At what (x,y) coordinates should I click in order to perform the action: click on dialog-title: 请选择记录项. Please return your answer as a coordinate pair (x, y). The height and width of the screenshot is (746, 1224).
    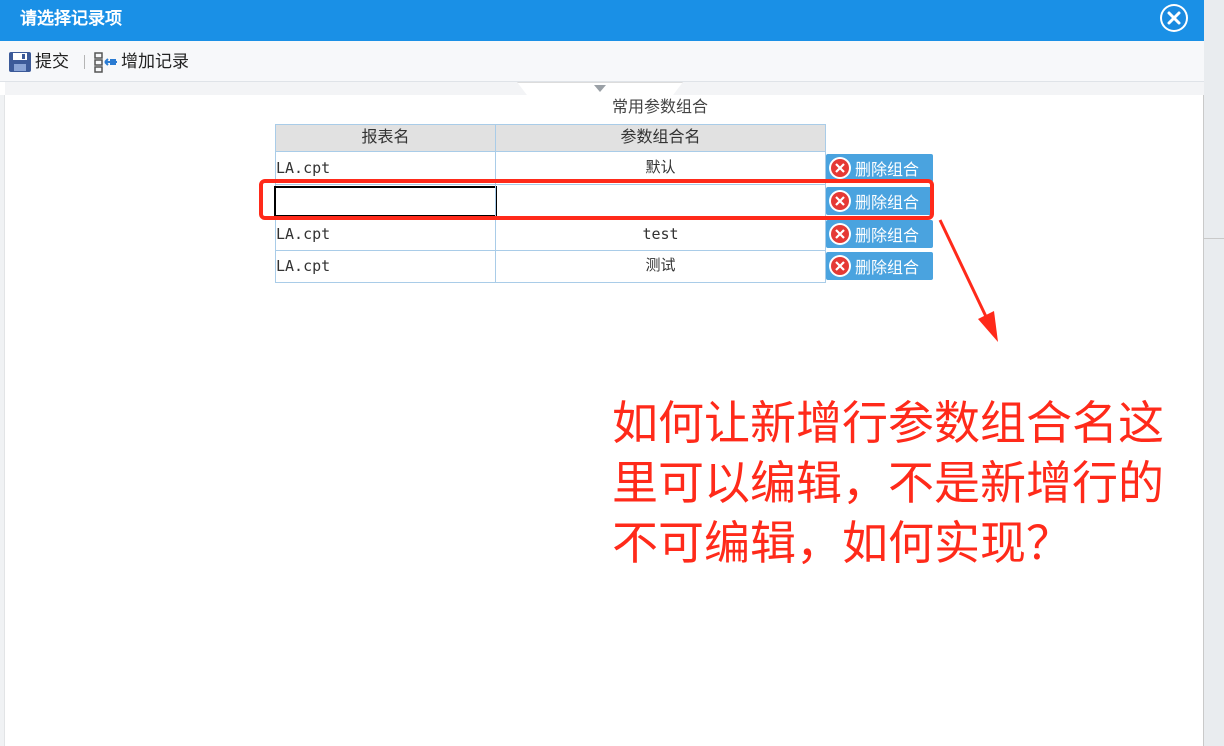
    Looking at the image, I should click on (71, 19).